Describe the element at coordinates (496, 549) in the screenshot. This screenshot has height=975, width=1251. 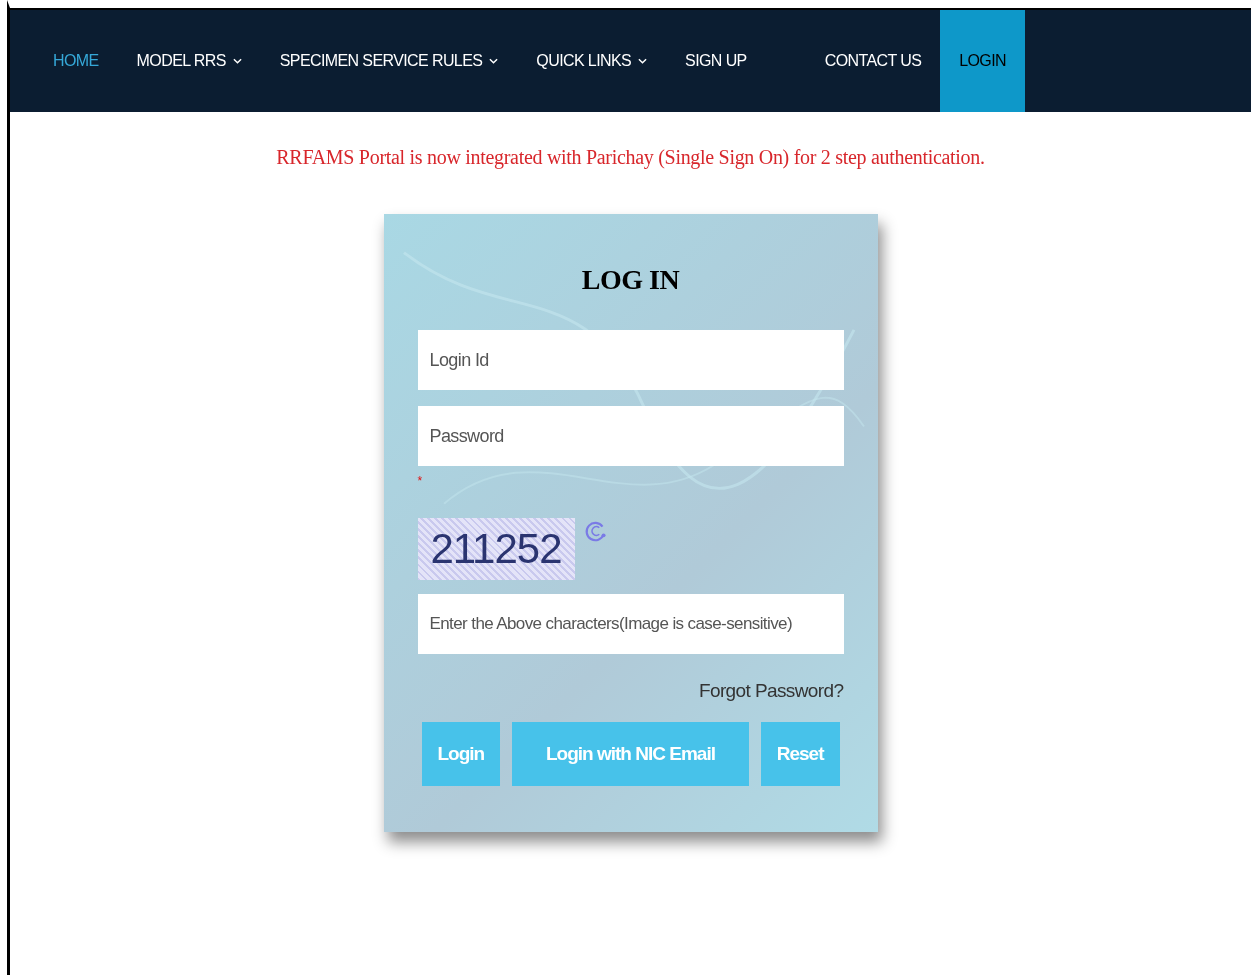
I see `captcha-image: 211252` at that location.